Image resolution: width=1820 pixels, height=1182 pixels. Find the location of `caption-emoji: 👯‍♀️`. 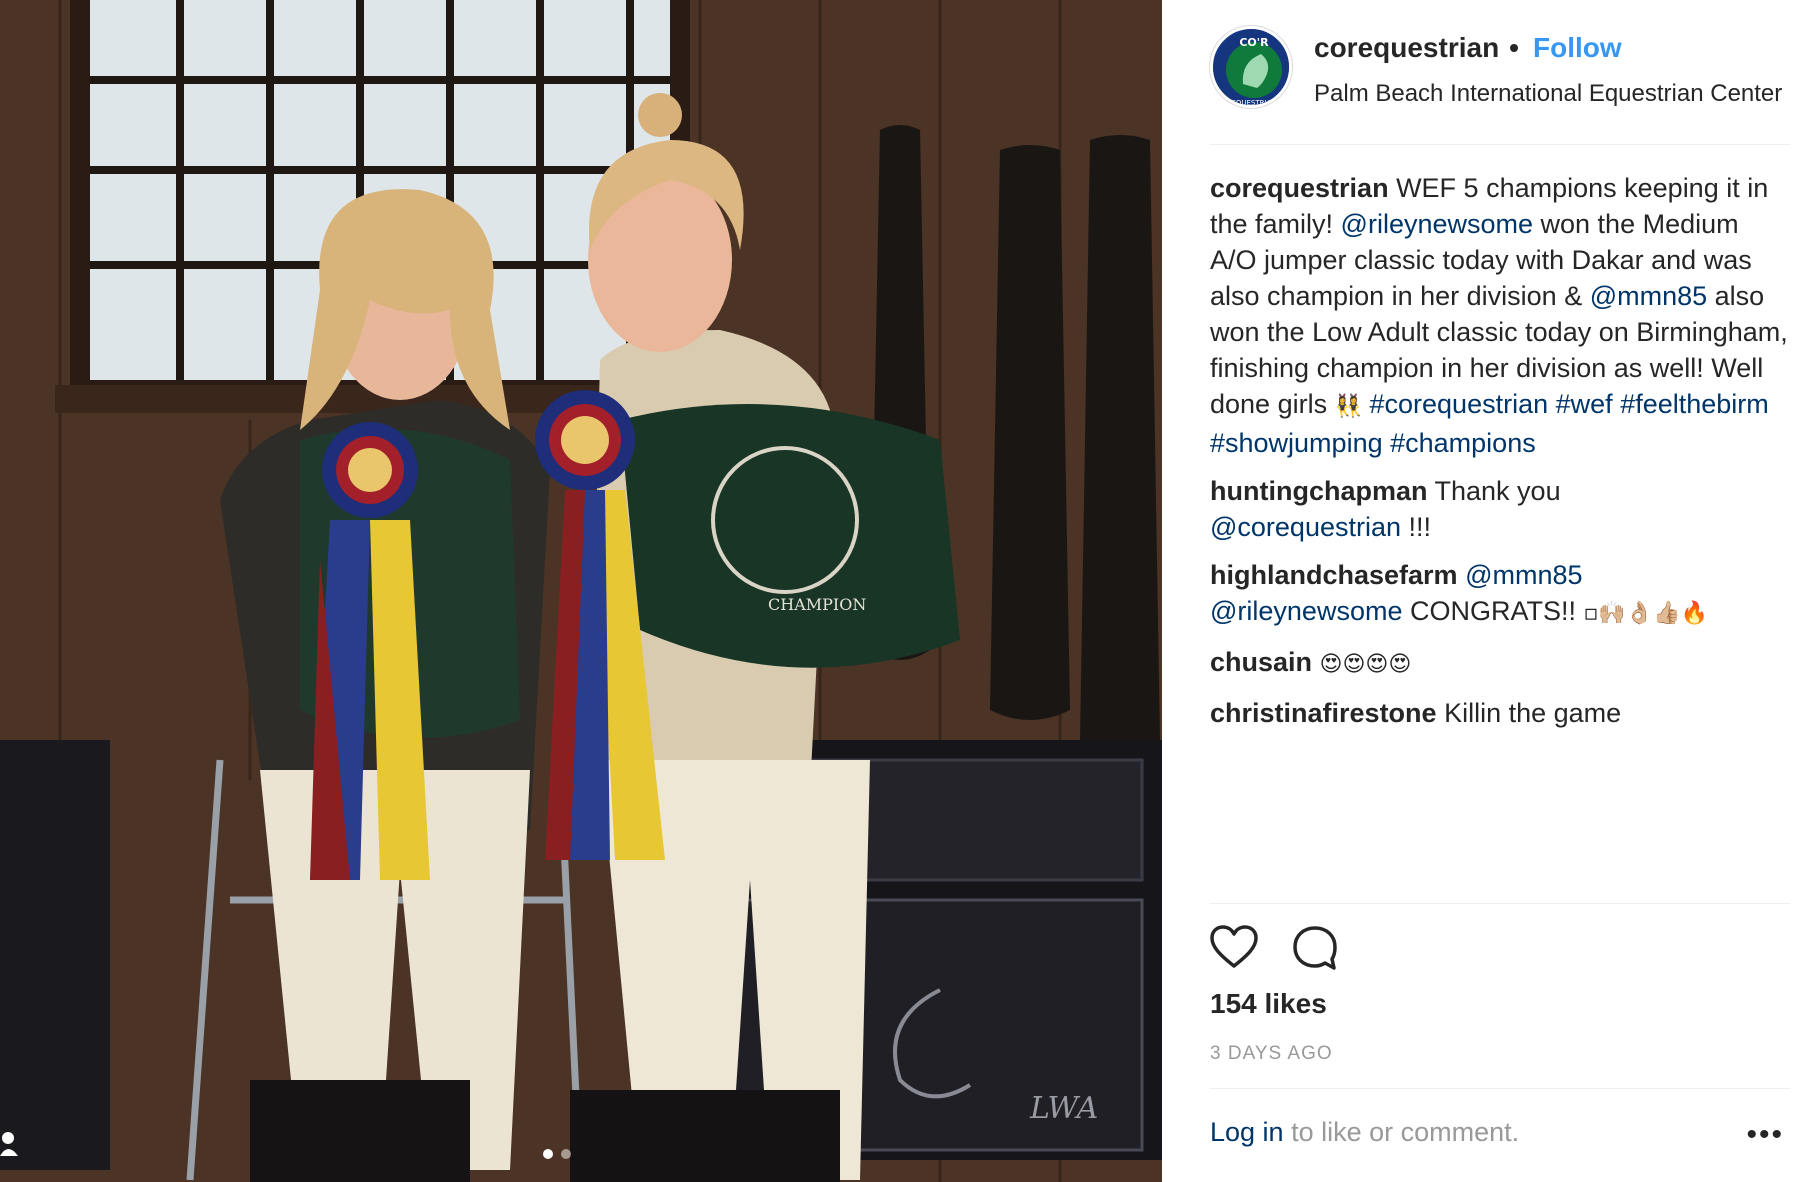

caption-emoji: 👯‍♀️ is located at coordinates (1348, 406).